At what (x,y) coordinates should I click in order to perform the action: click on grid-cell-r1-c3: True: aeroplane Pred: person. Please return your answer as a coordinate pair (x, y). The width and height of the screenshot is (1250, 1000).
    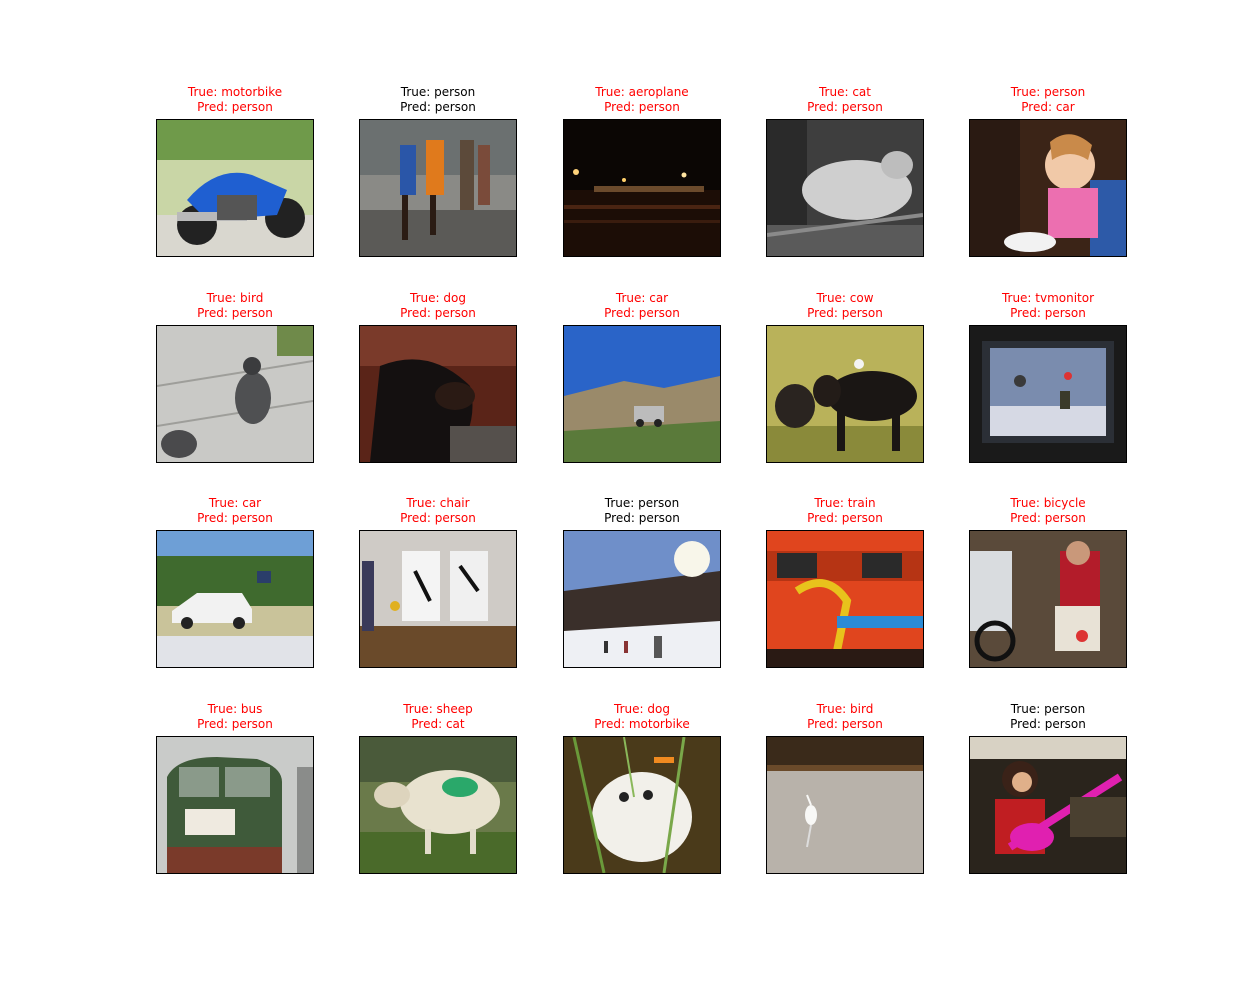
    Looking at the image, I should click on (642, 171).